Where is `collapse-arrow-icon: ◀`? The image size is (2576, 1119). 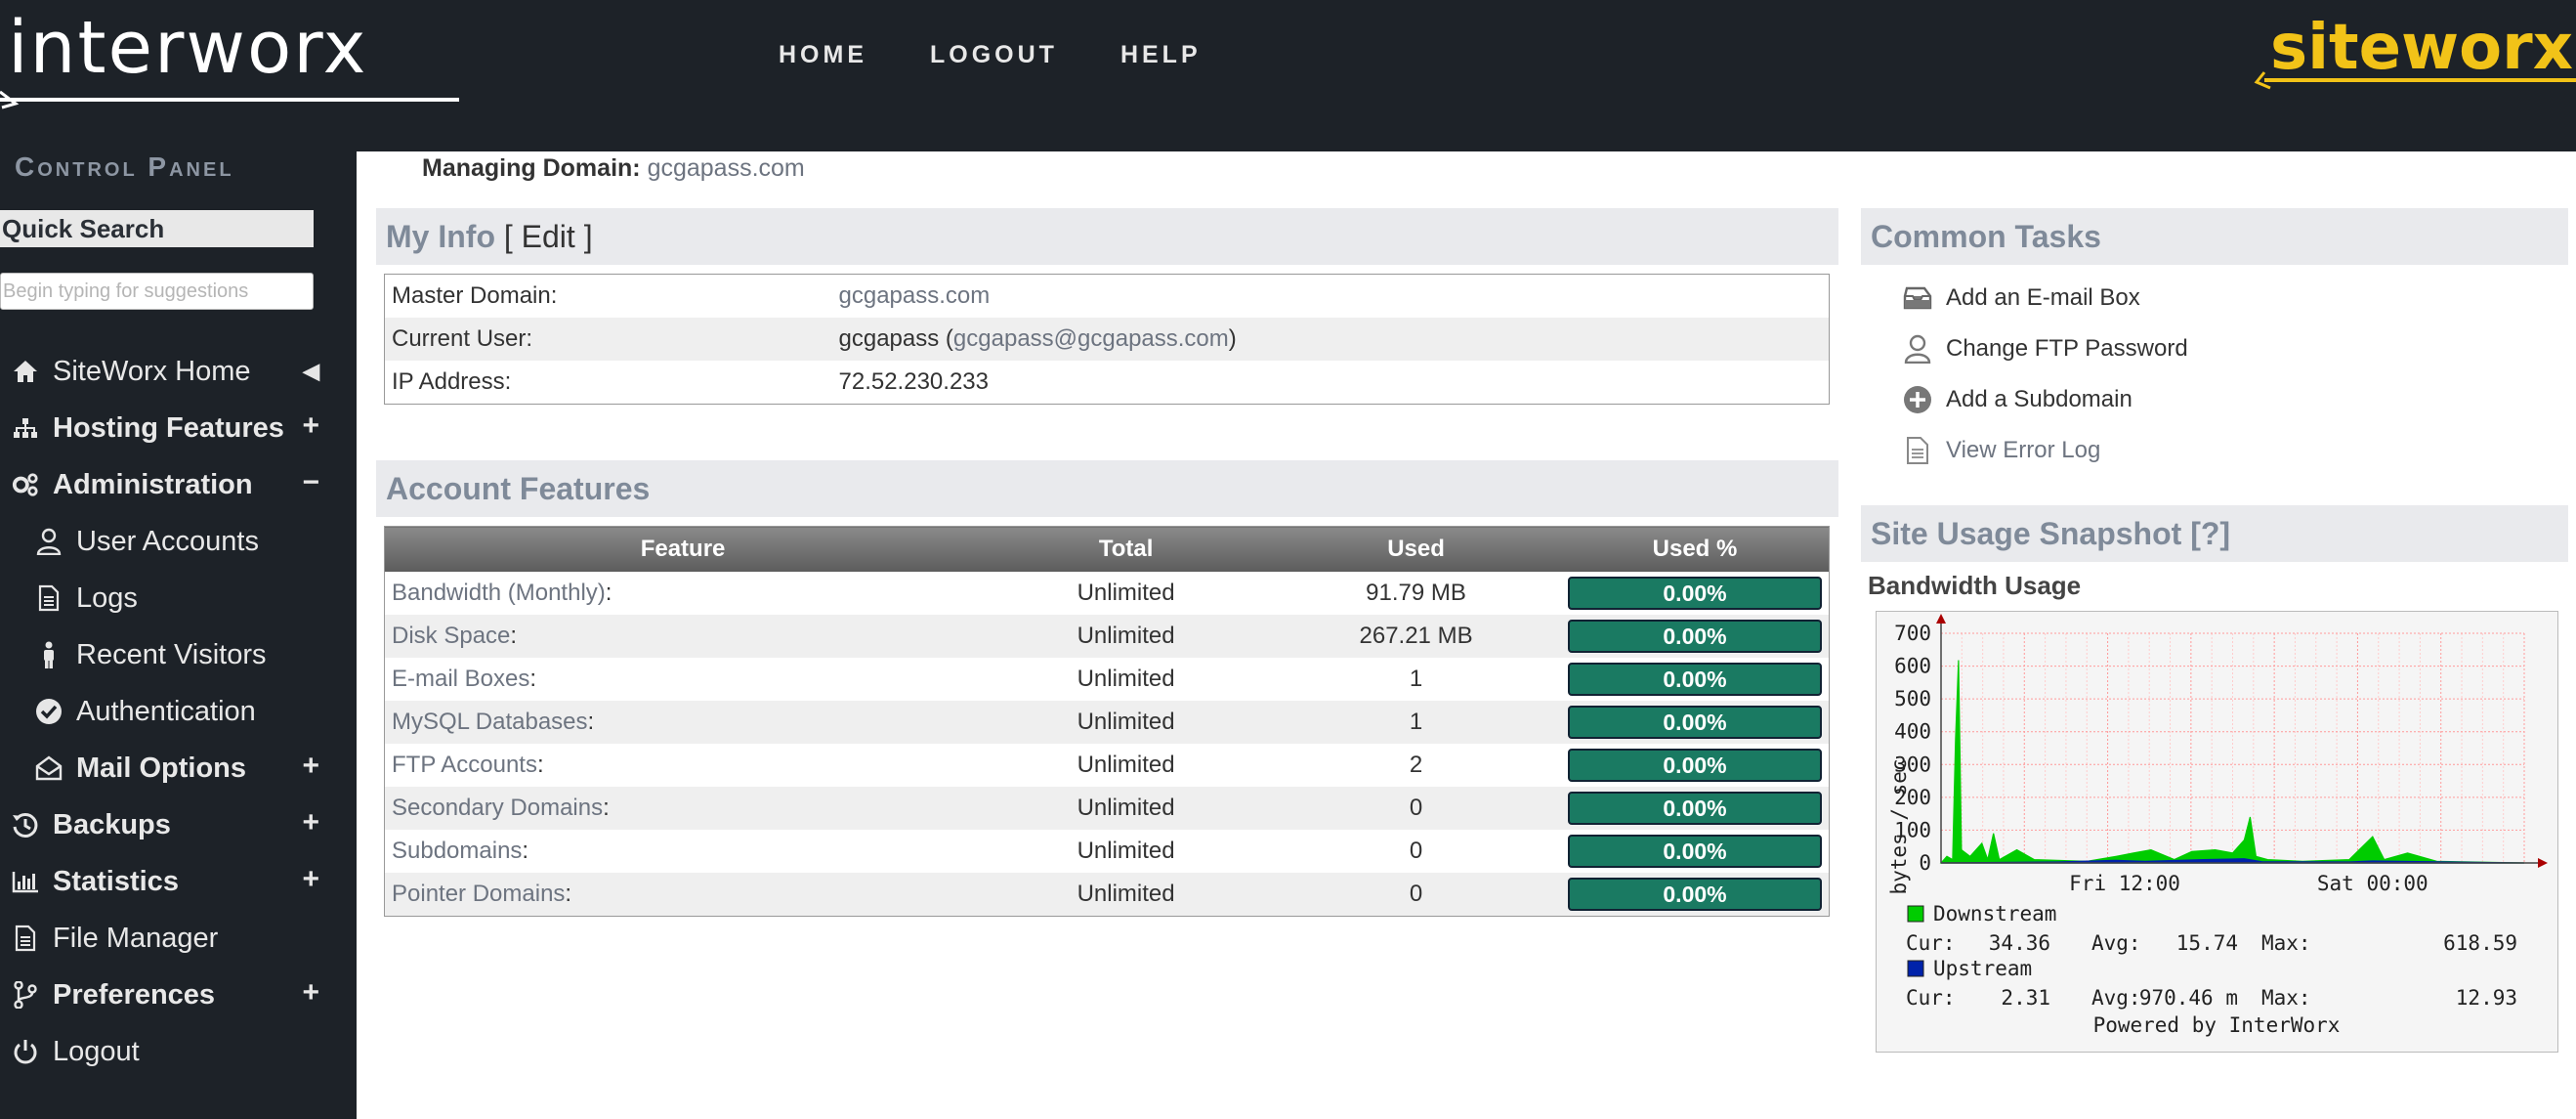 collapse-arrow-icon: ◀ is located at coordinates (311, 372).